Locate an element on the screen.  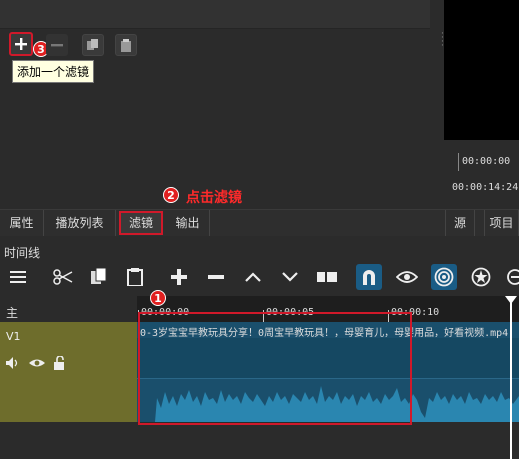
cut-button is located at coordinates (63, 277).